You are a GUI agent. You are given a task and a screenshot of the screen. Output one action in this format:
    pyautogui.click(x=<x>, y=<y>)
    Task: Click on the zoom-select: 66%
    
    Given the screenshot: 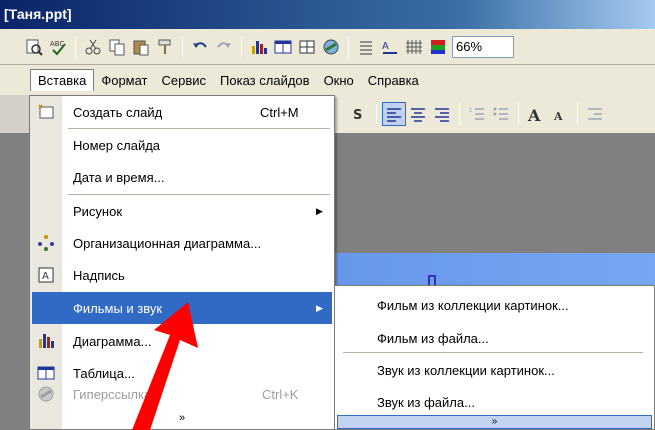 What is the action you would take?
    pyautogui.click(x=483, y=46)
    